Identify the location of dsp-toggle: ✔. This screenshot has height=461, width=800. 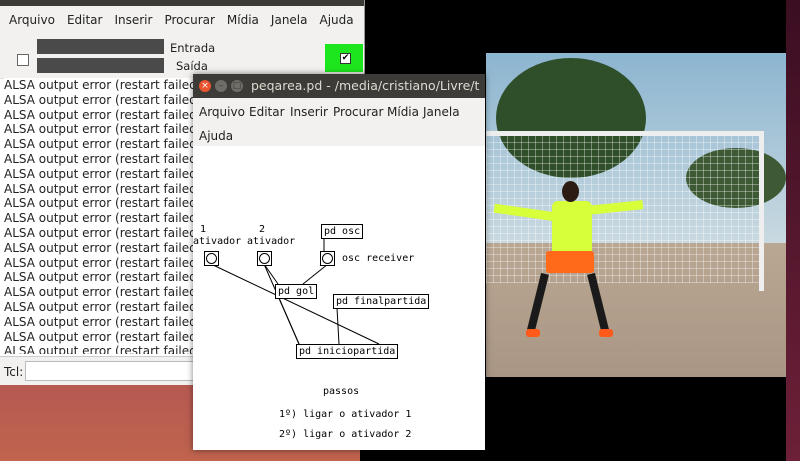
(344, 58).